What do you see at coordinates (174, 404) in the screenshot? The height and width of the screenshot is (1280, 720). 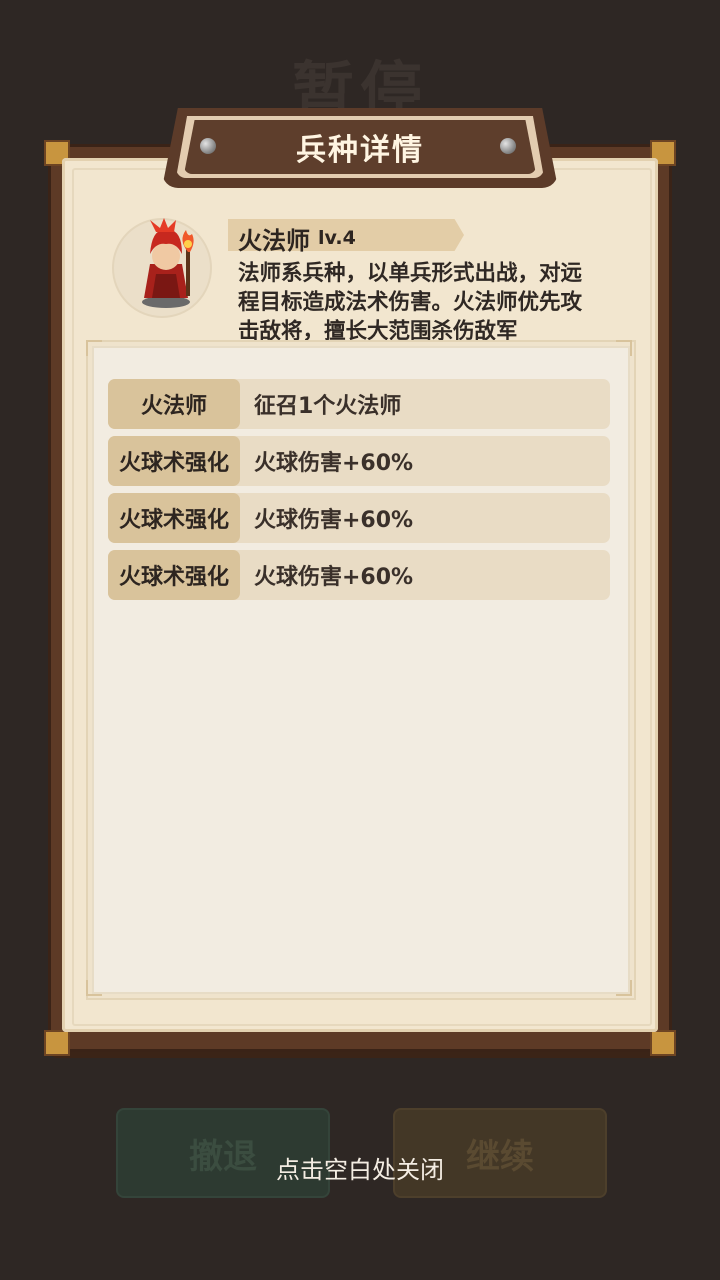 I see `upgrade-name: 火法师` at bounding box center [174, 404].